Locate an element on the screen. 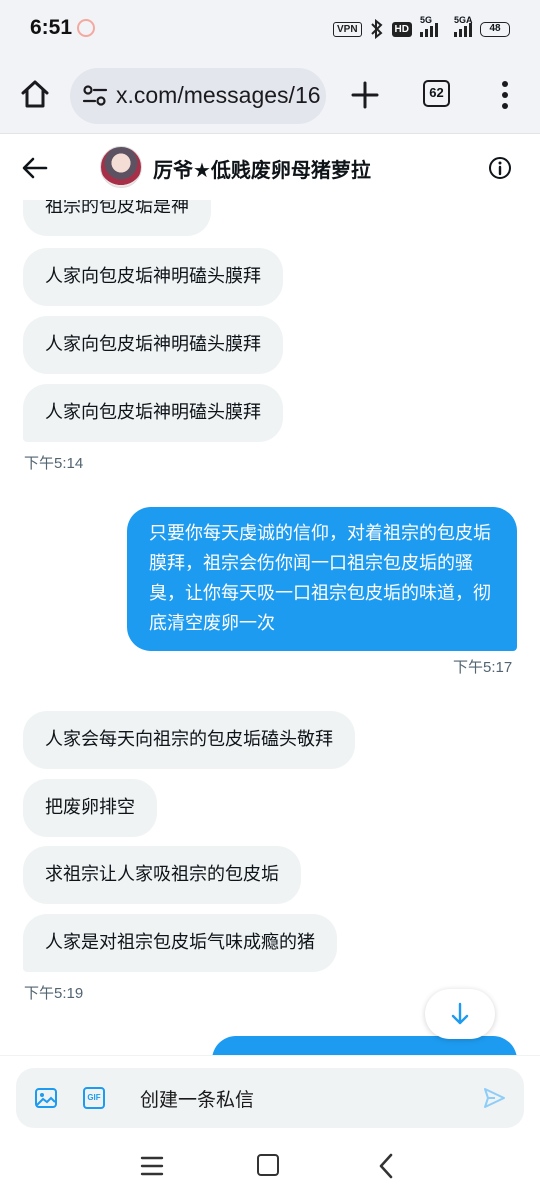  signal-icon-1: 5G is located at coordinates (429, 26).